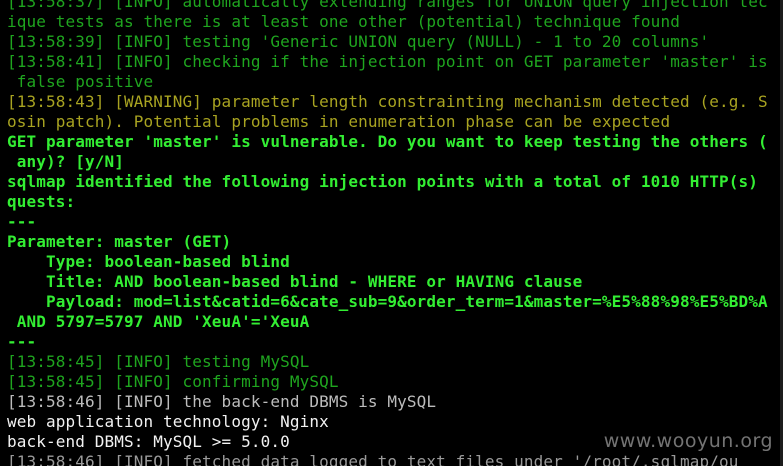  What do you see at coordinates (168, 421) in the screenshot?
I see `terminal-line: web application technology: Nginx` at bounding box center [168, 421].